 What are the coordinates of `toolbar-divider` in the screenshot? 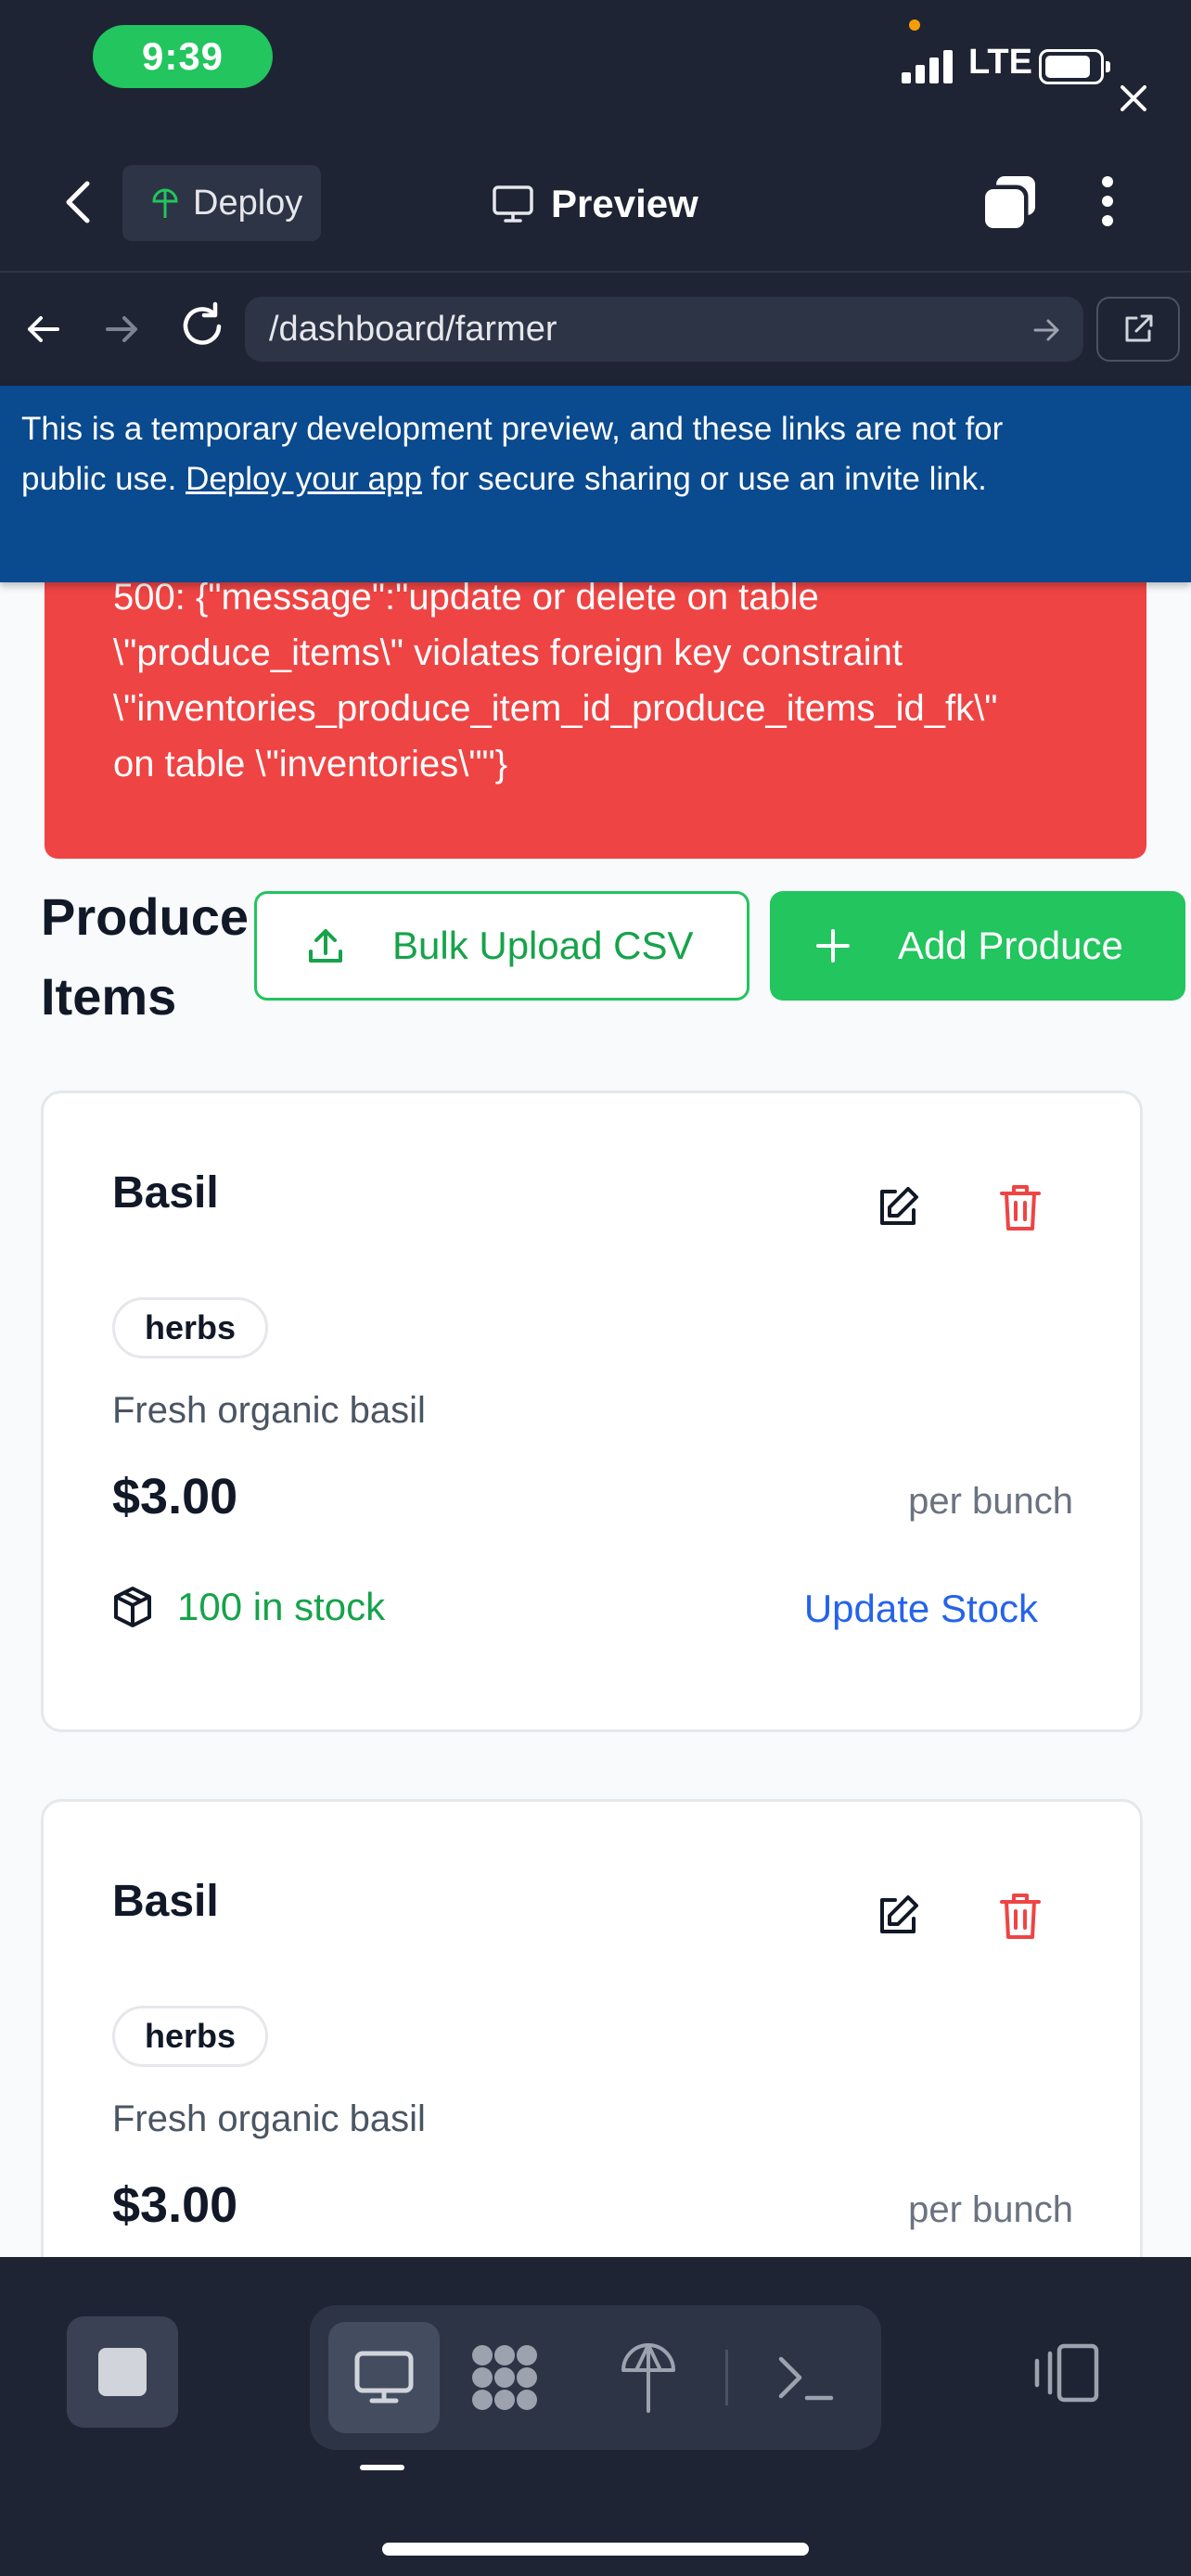 It's located at (726, 2378).